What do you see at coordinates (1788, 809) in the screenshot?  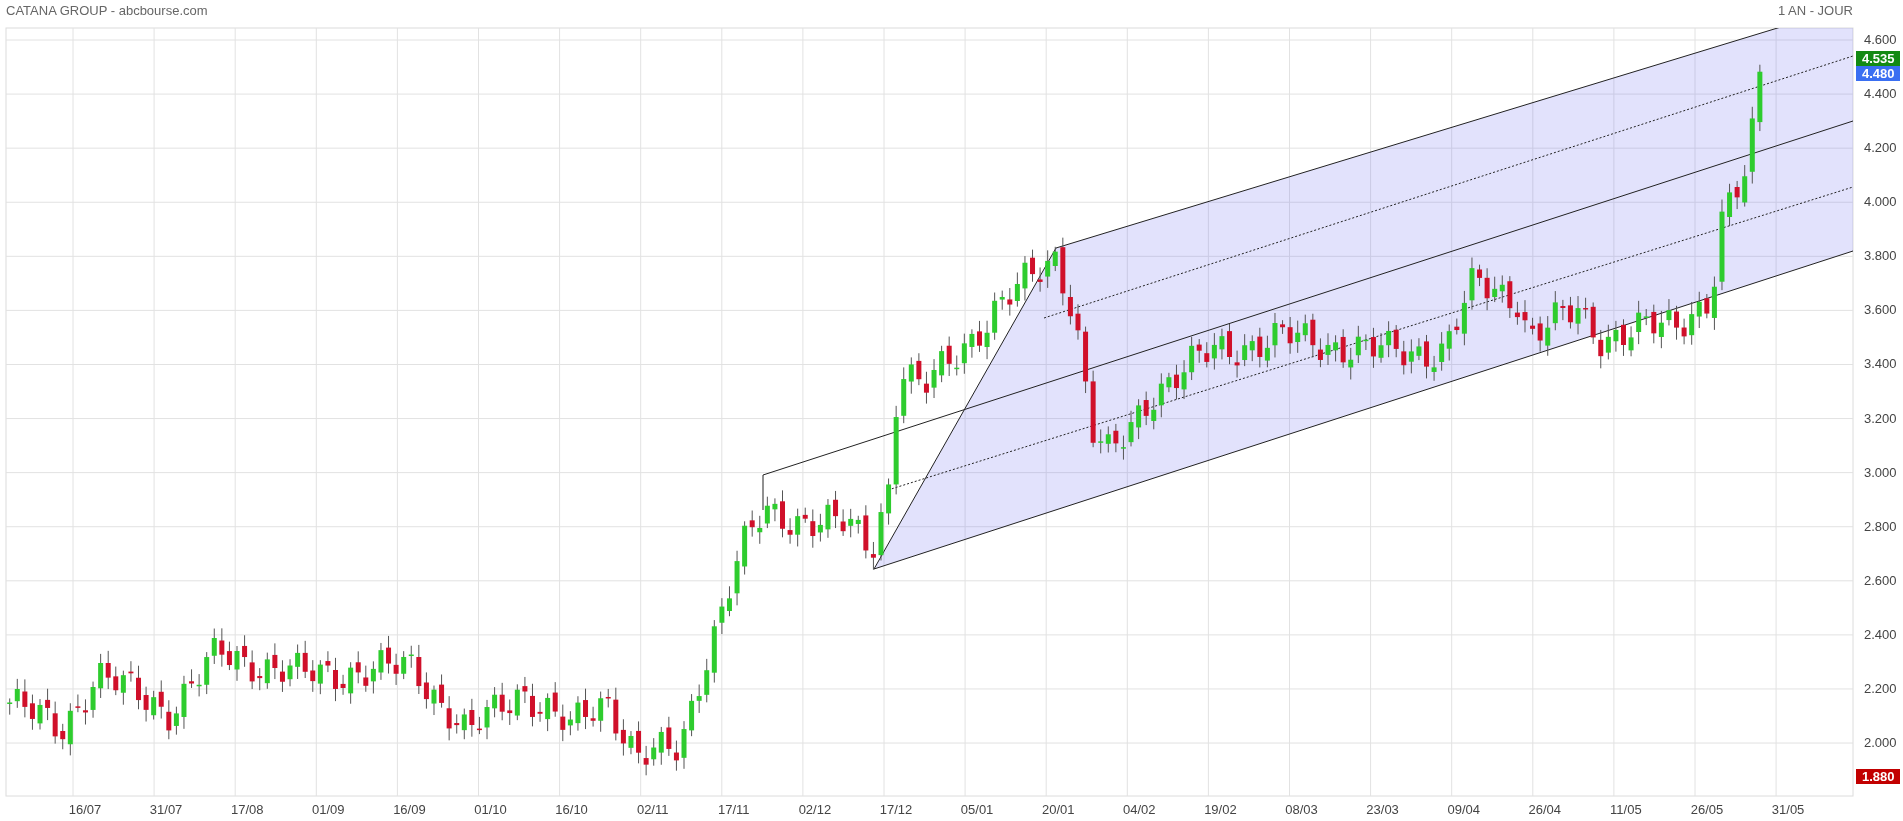 I see `x-axis-label: 31/05` at bounding box center [1788, 809].